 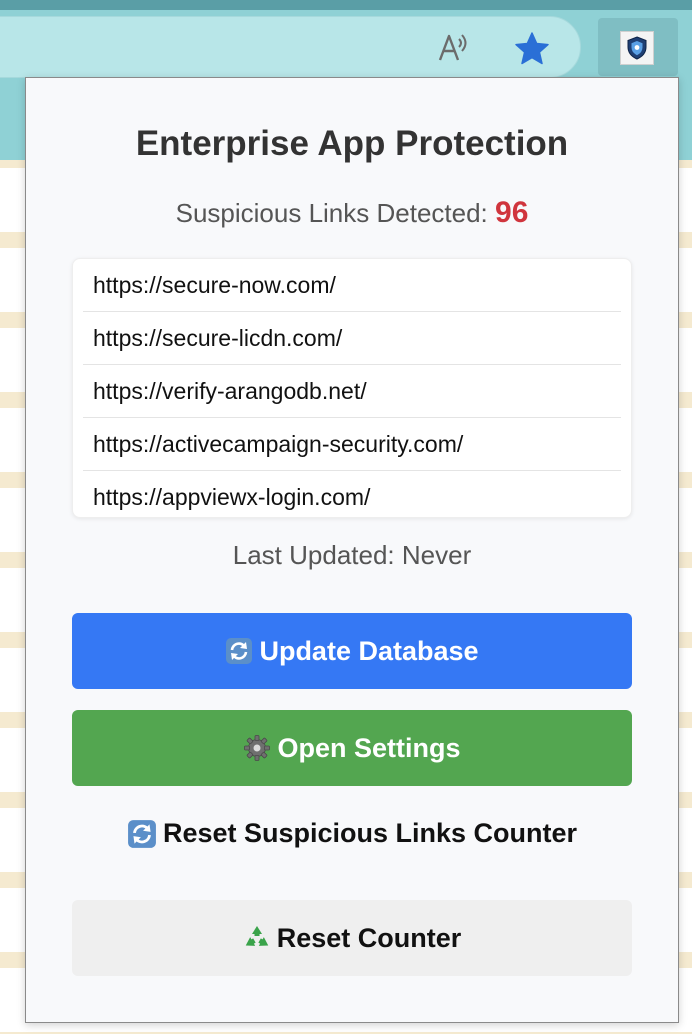 What do you see at coordinates (352, 444) in the screenshot?
I see `list-item: https://activecampaign-security.com/` at bounding box center [352, 444].